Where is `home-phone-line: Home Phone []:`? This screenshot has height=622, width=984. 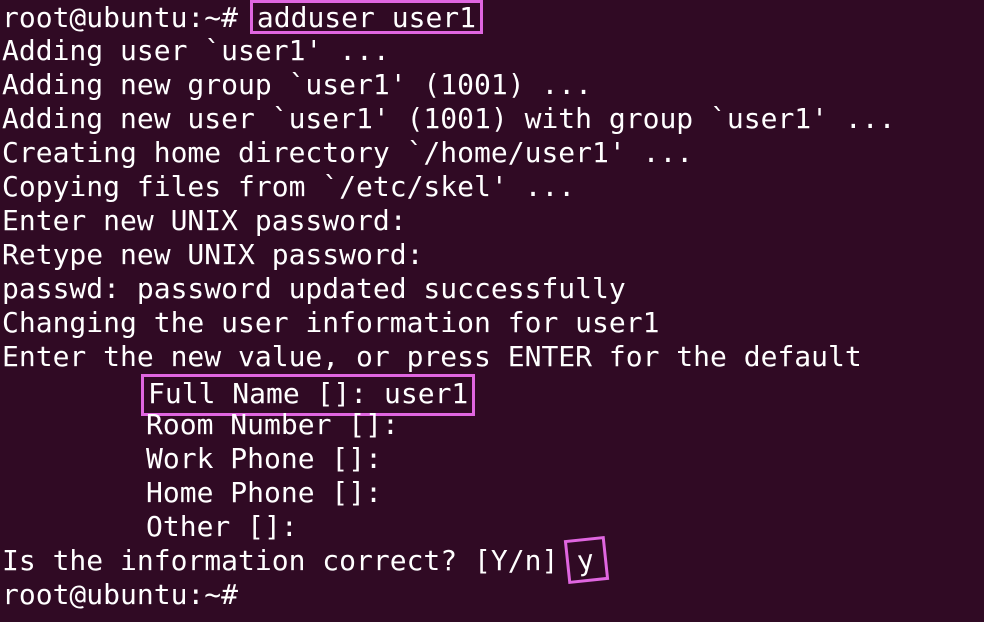
home-phone-line: Home Phone []: is located at coordinates (264, 492).